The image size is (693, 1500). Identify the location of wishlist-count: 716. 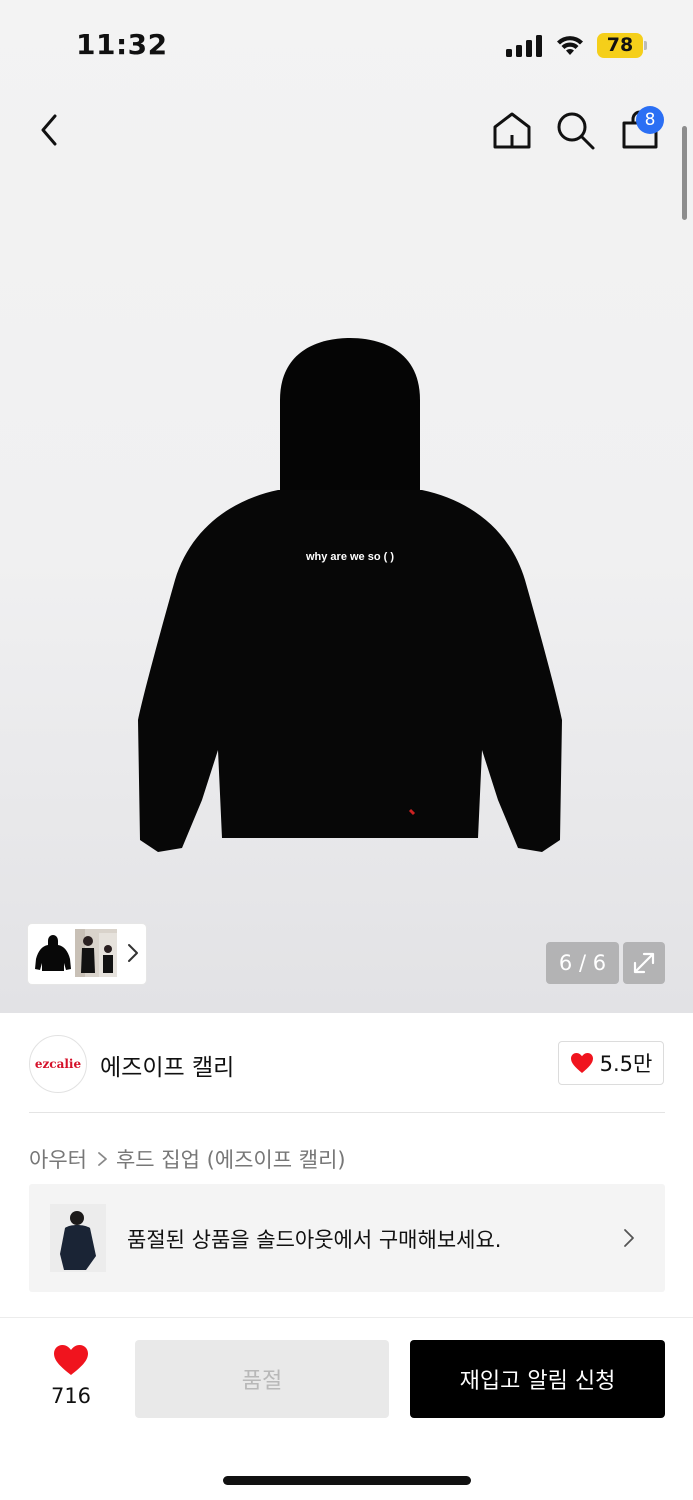
(71, 1396).